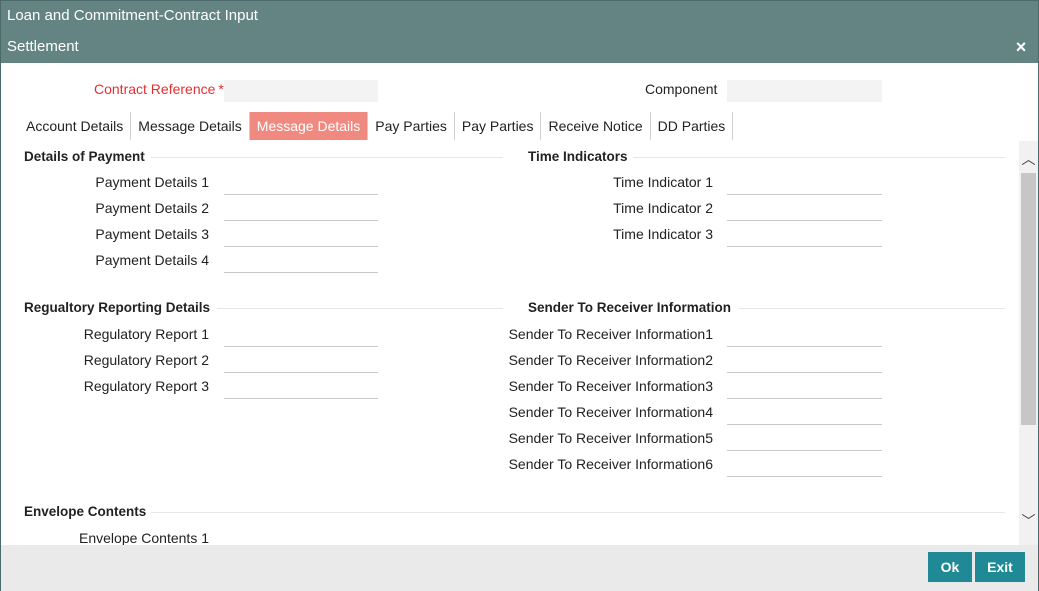 This screenshot has width=1039, height=591. Describe the element at coordinates (519, 47) in the screenshot. I see `dialog-subtitle-bar: Settlement ×` at that location.